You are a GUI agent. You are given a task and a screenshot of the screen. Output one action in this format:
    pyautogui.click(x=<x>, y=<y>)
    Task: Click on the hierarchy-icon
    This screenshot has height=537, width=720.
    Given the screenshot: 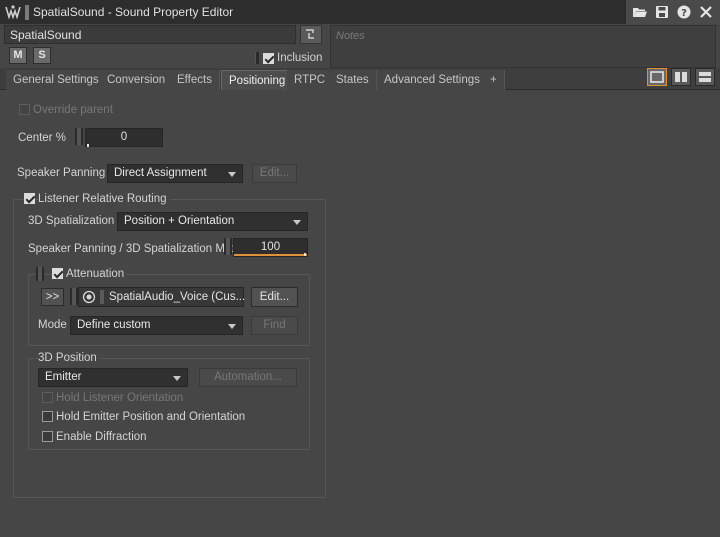 What is the action you would take?
    pyautogui.click(x=310, y=34)
    